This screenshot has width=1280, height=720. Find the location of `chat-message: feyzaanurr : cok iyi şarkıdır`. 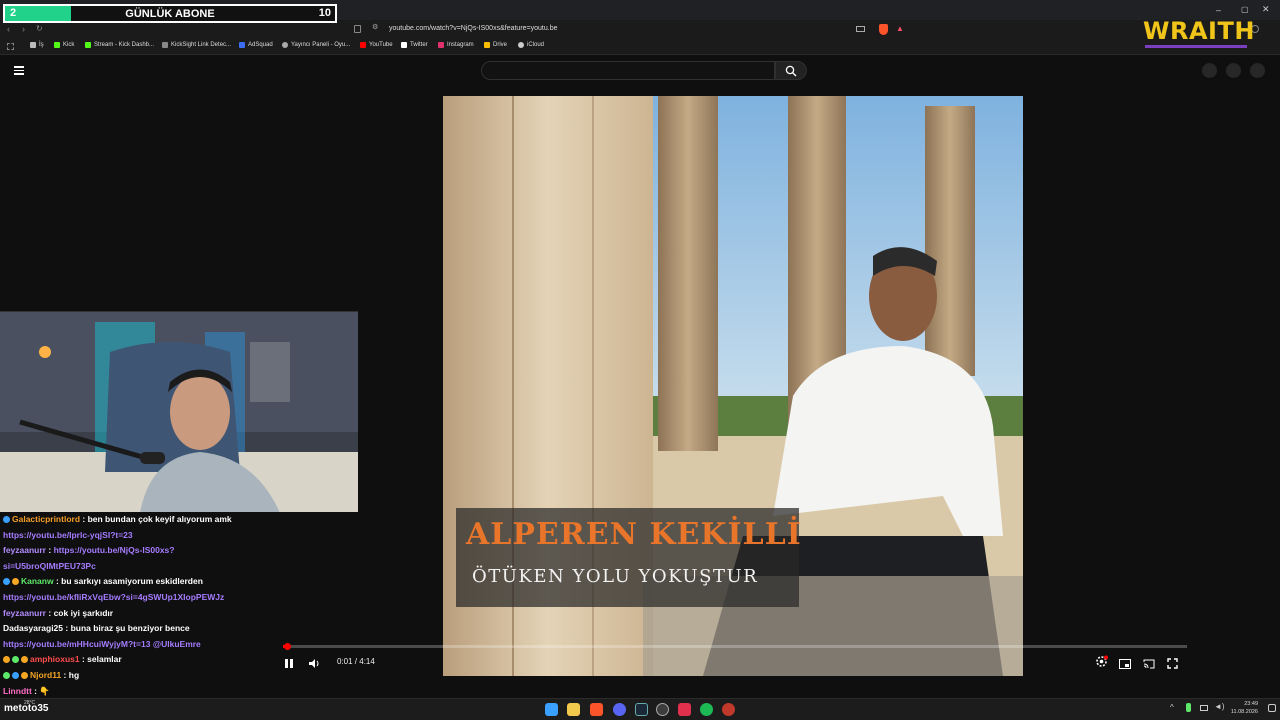

chat-message: feyzaanurr : cok iyi şarkıdır is located at coordinates (58, 612).